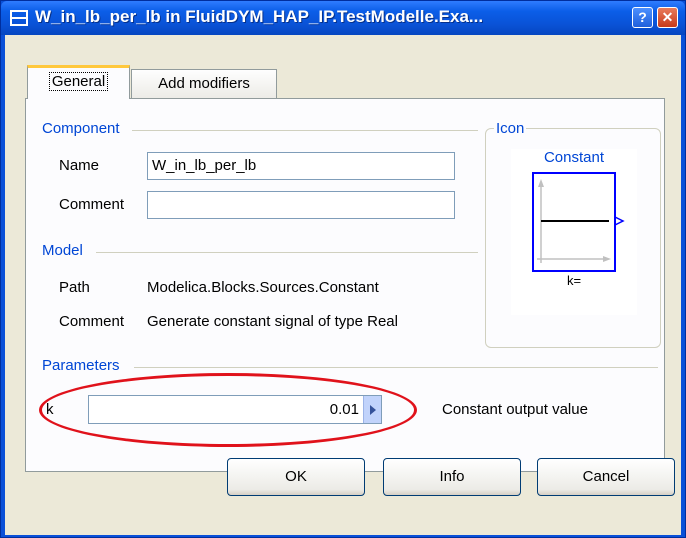  Describe the element at coordinates (82, 128) in the screenshot. I see `component-group-label: Component` at that location.